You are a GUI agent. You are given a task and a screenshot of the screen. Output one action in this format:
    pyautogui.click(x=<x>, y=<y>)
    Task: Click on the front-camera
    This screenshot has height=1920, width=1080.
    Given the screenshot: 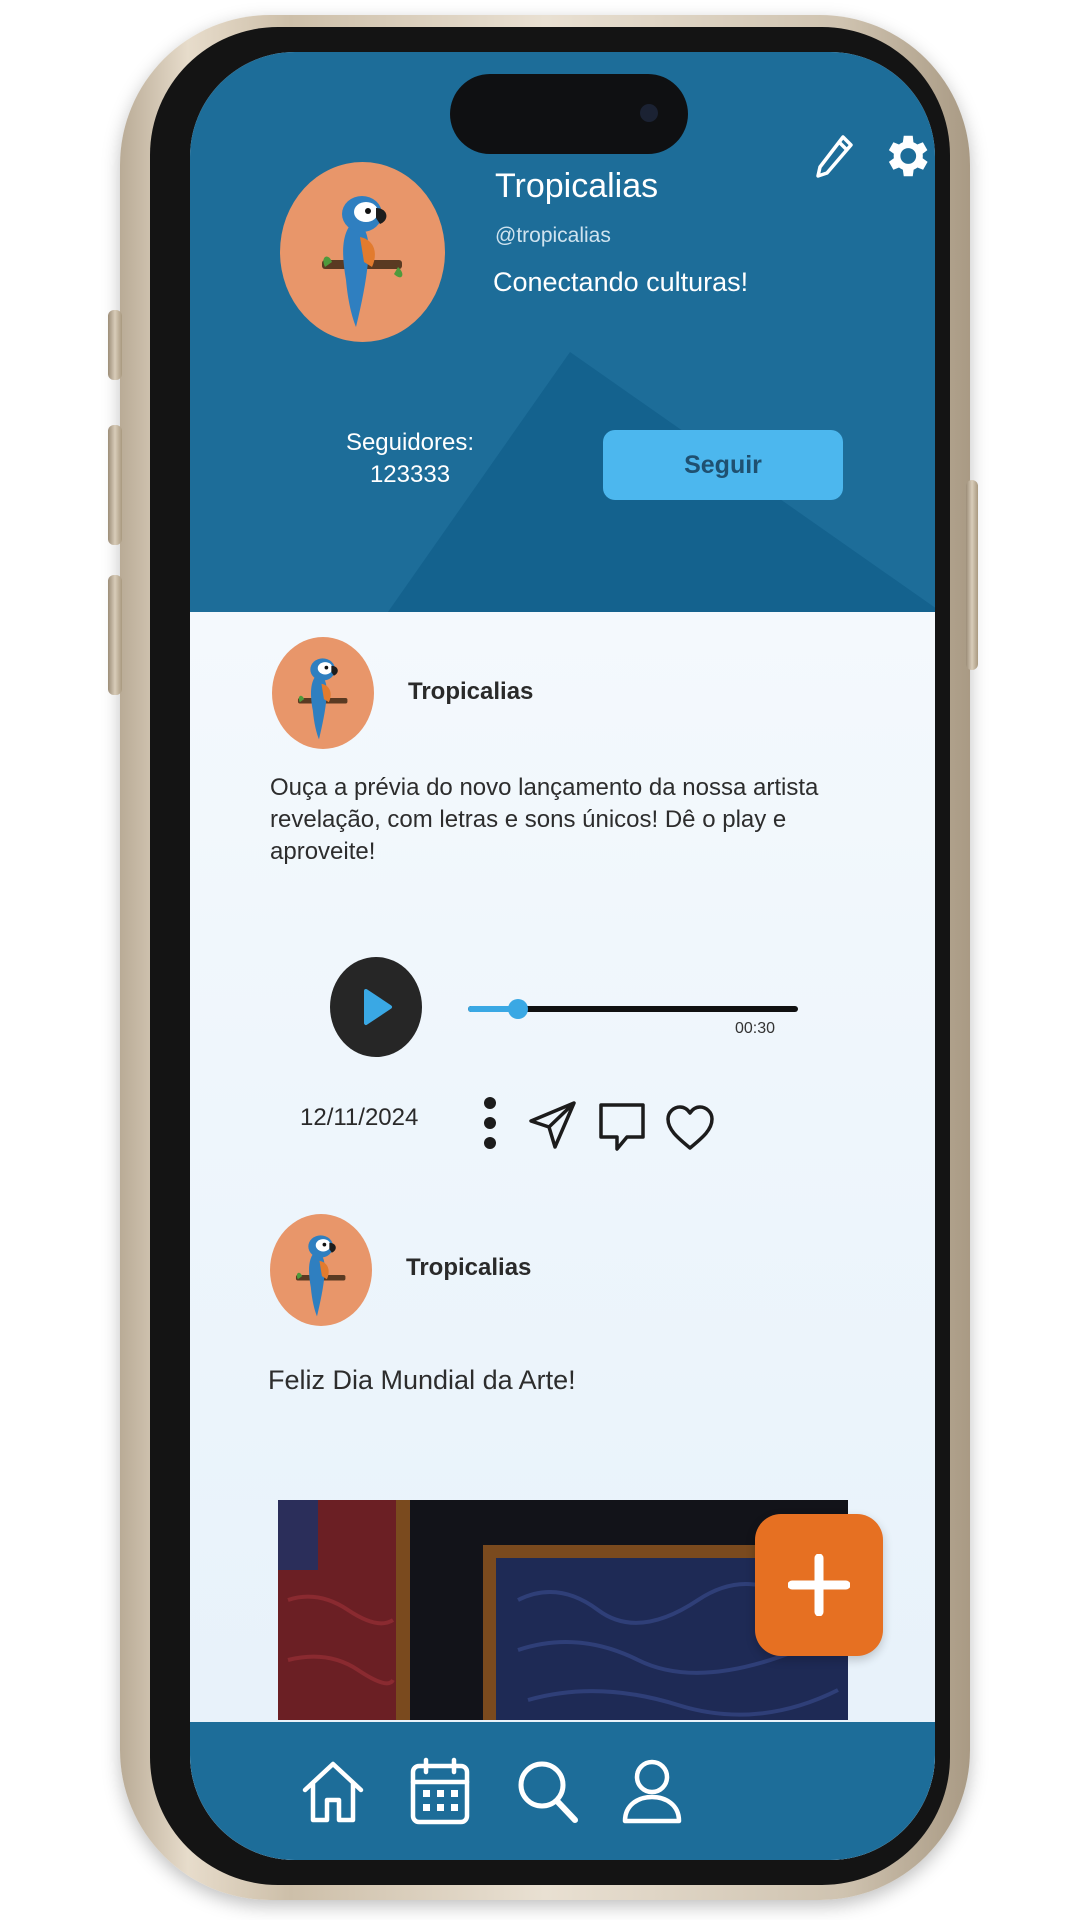 What is the action you would take?
    pyautogui.click(x=649, y=113)
    